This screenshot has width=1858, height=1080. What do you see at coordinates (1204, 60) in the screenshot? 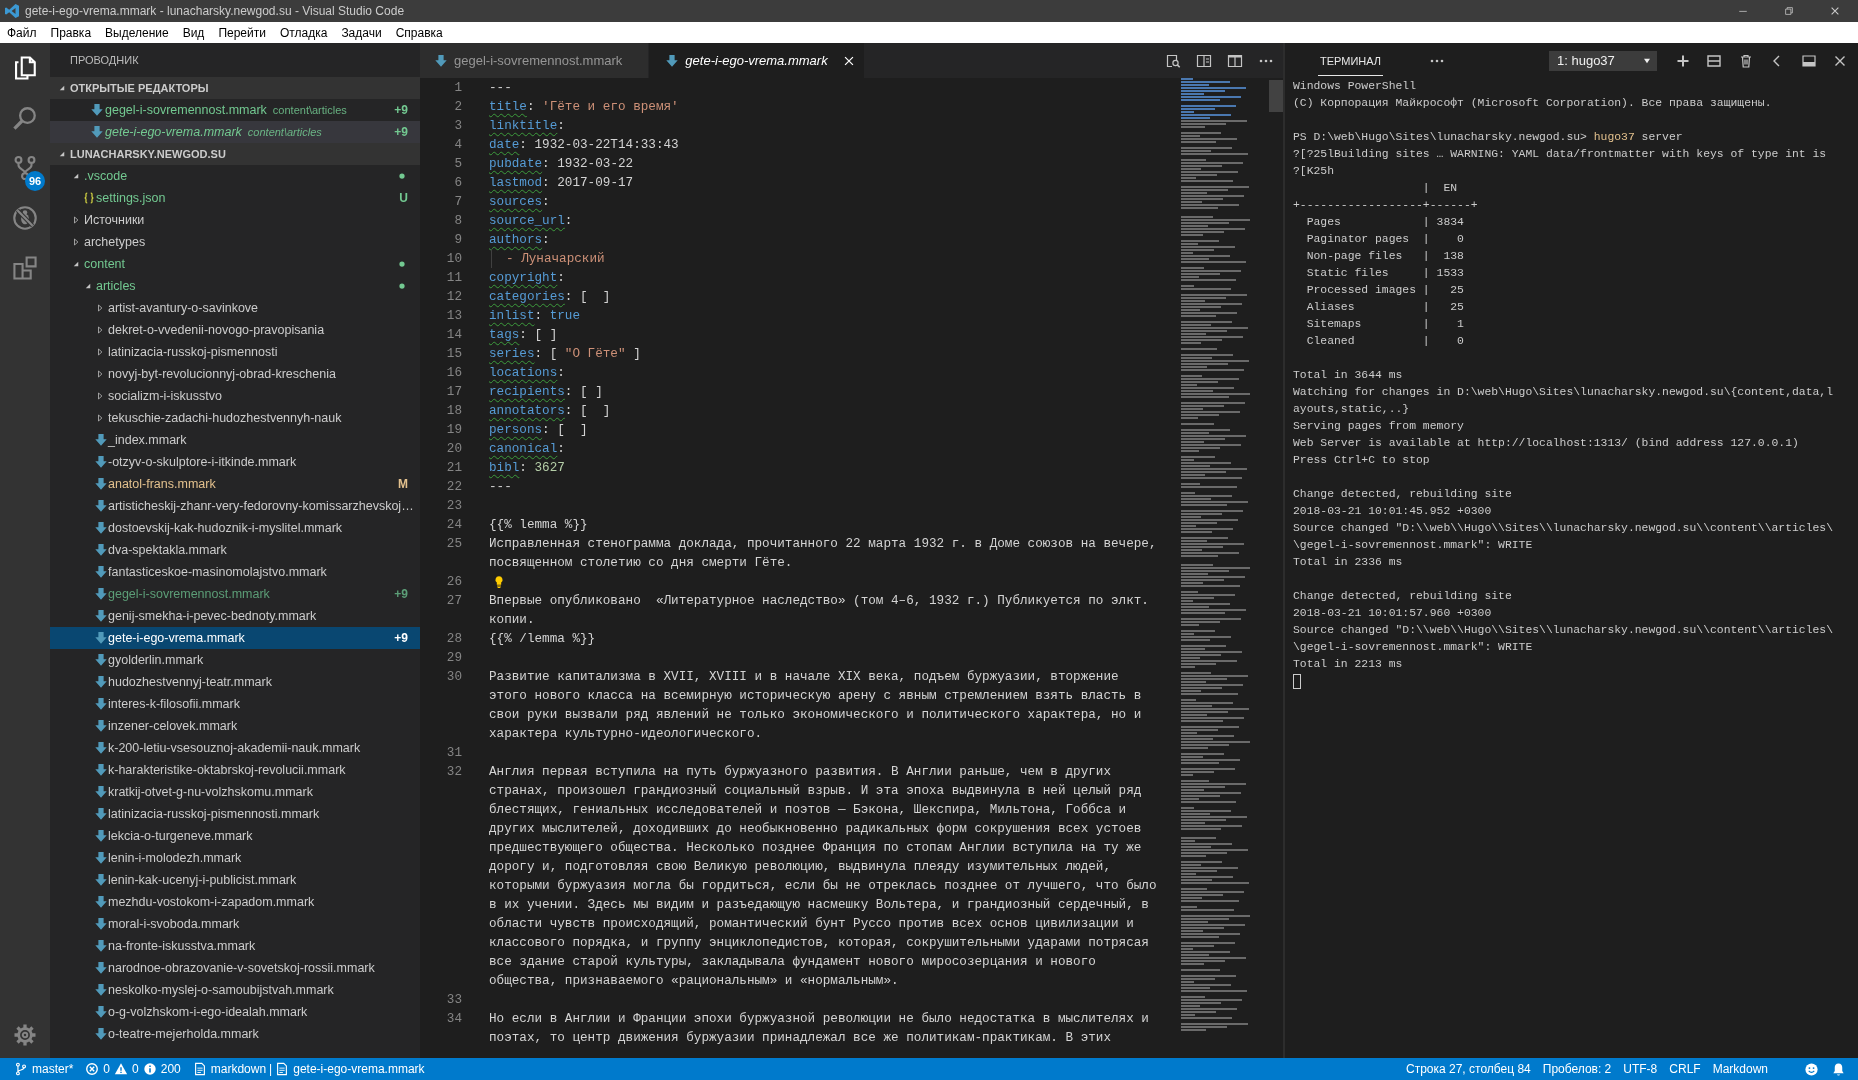
I see `split-preview-icon` at bounding box center [1204, 60].